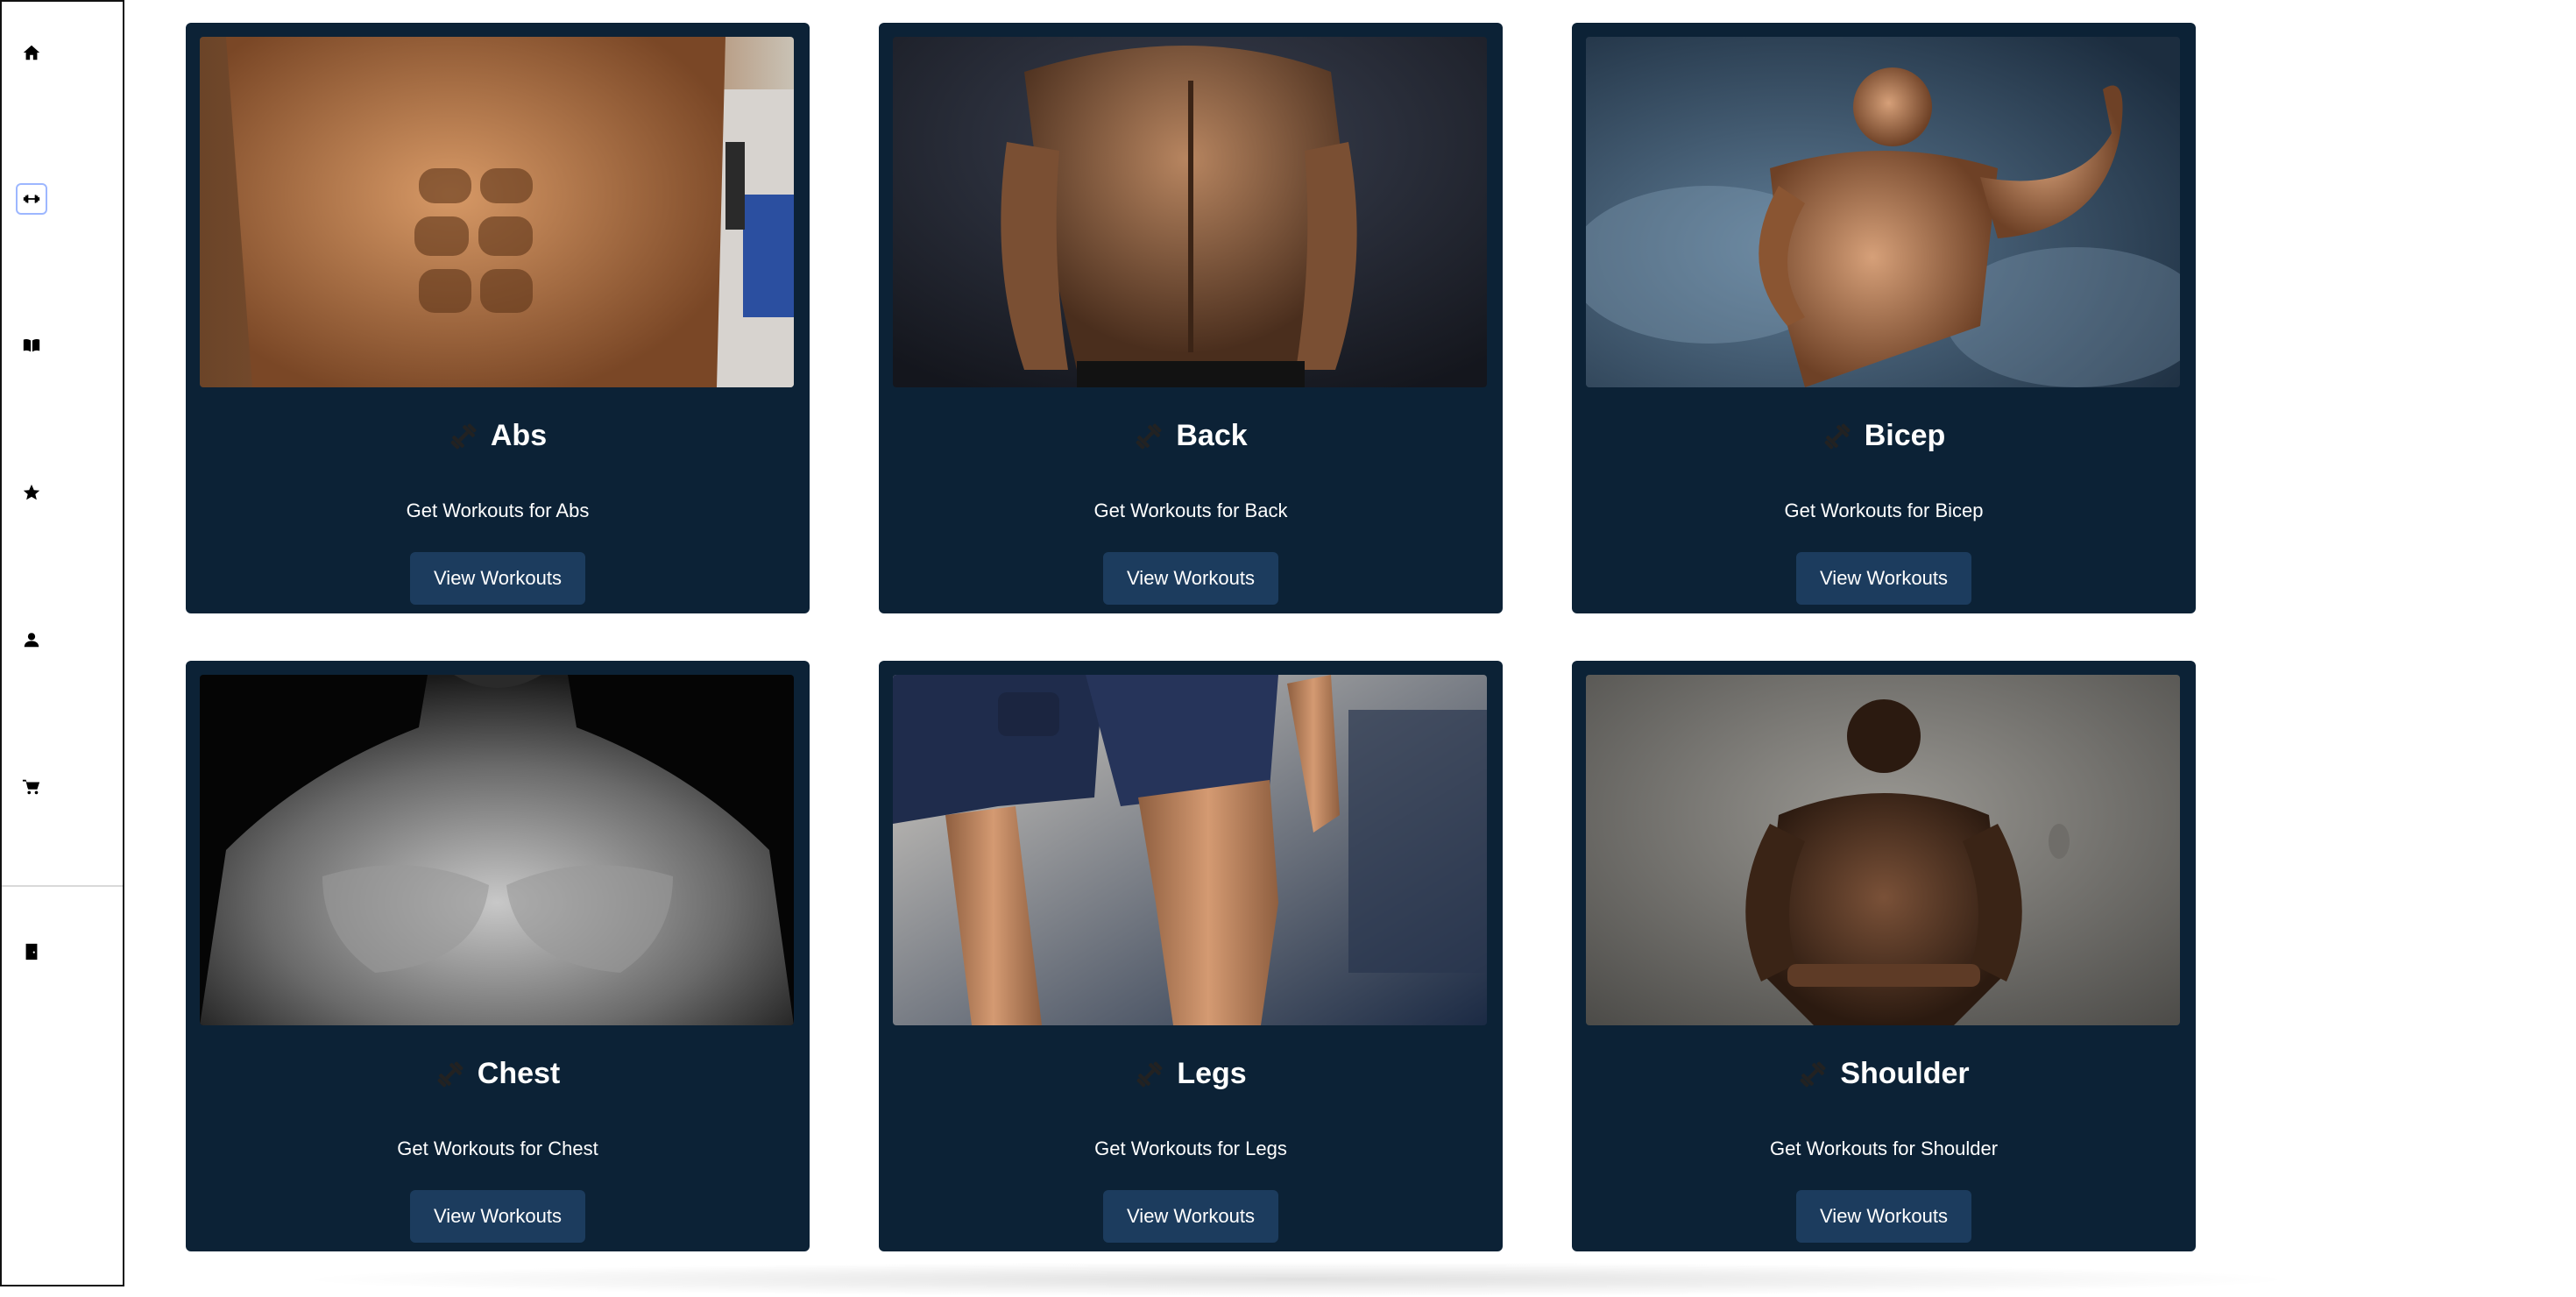  I want to click on sidebar-divider, so click(62, 886).